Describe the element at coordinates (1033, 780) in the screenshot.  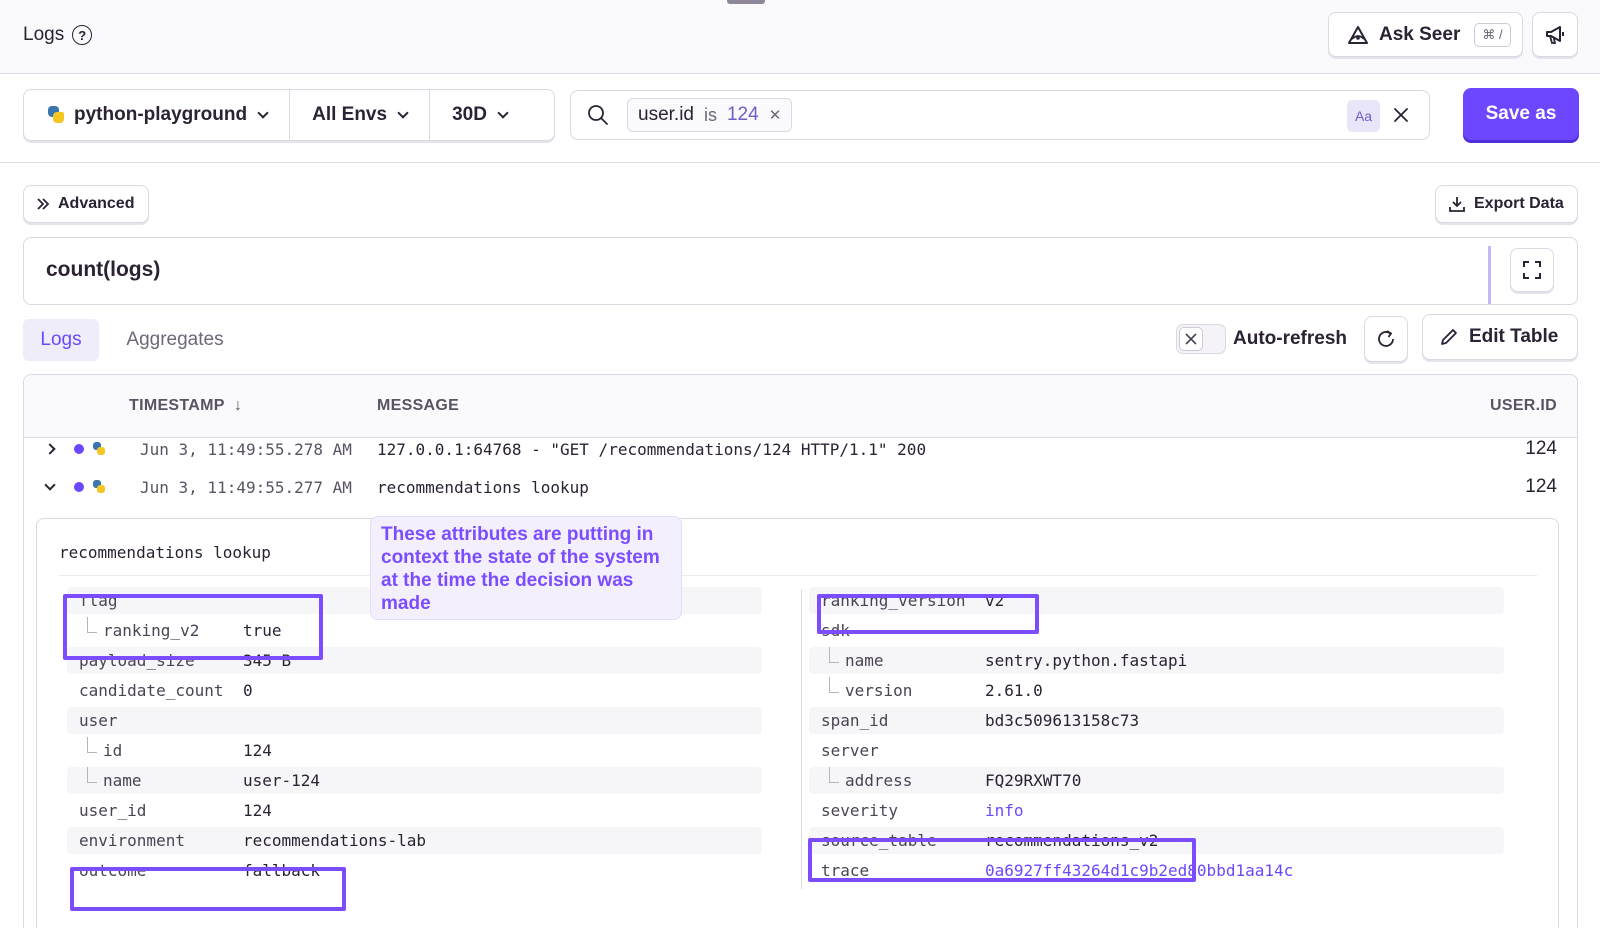
I see `attr-value: FQ29RXWT70` at that location.